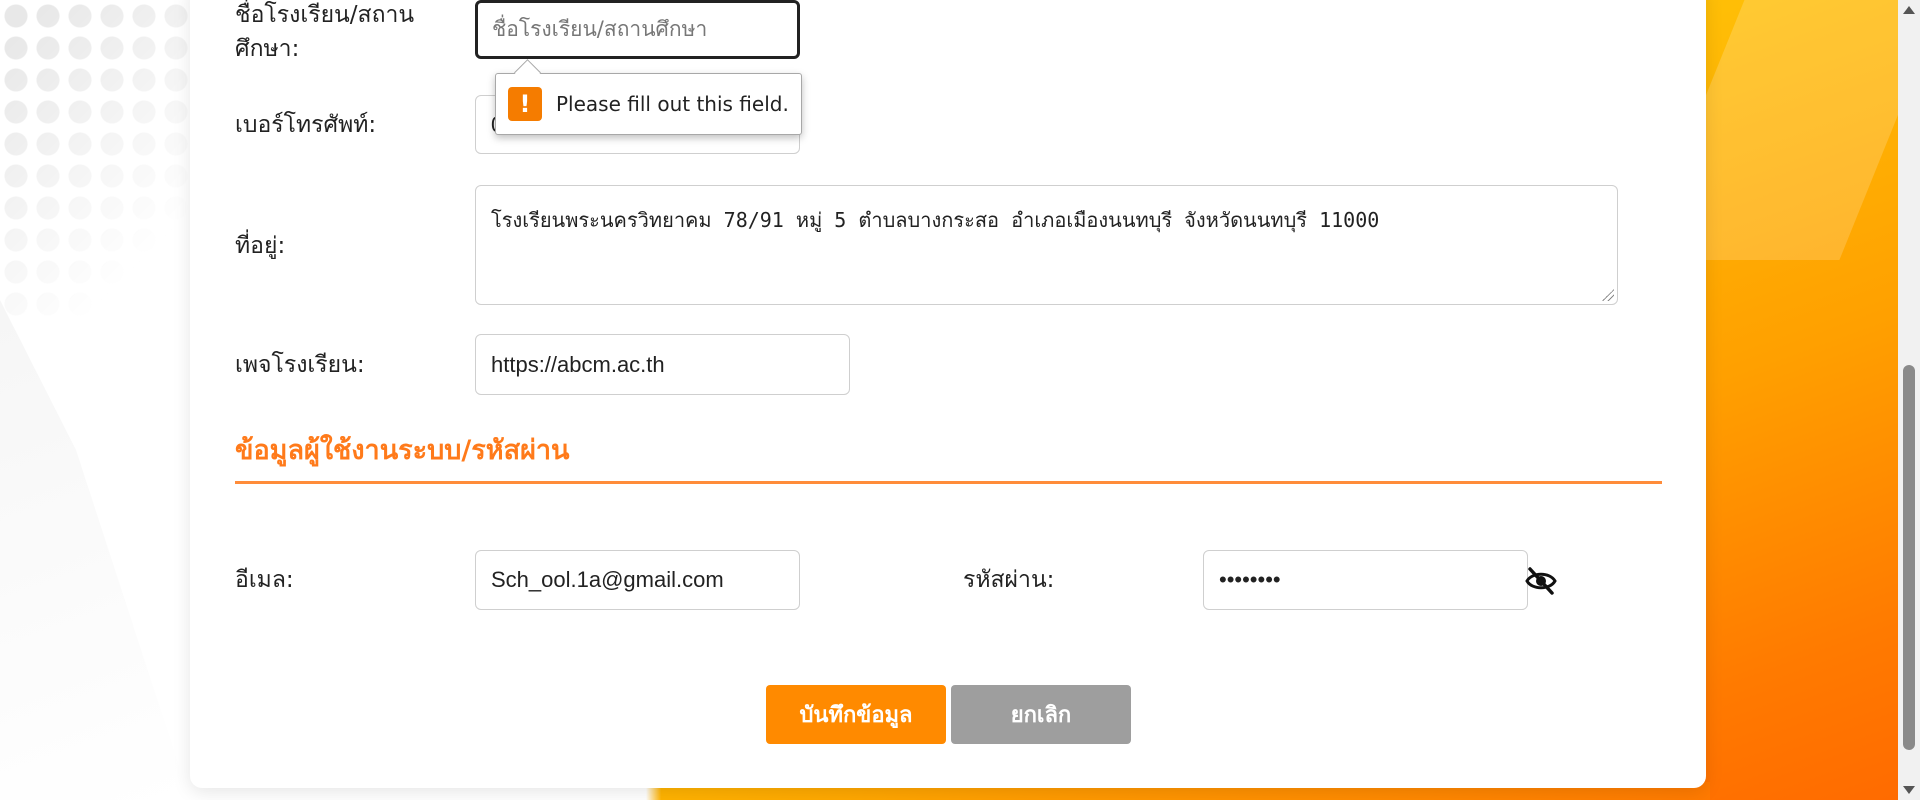 This screenshot has width=1920, height=800. Describe the element at coordinates (578, 364) in the screenshot. I see `school-page-value: https://abcm.ac.th` at that location.